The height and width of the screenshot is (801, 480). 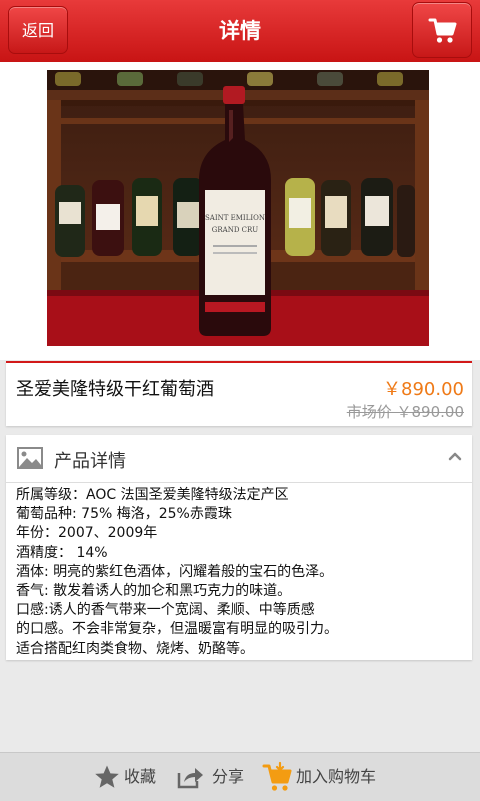 I want to click on share-button: 分享, so click(x=214, y=777).